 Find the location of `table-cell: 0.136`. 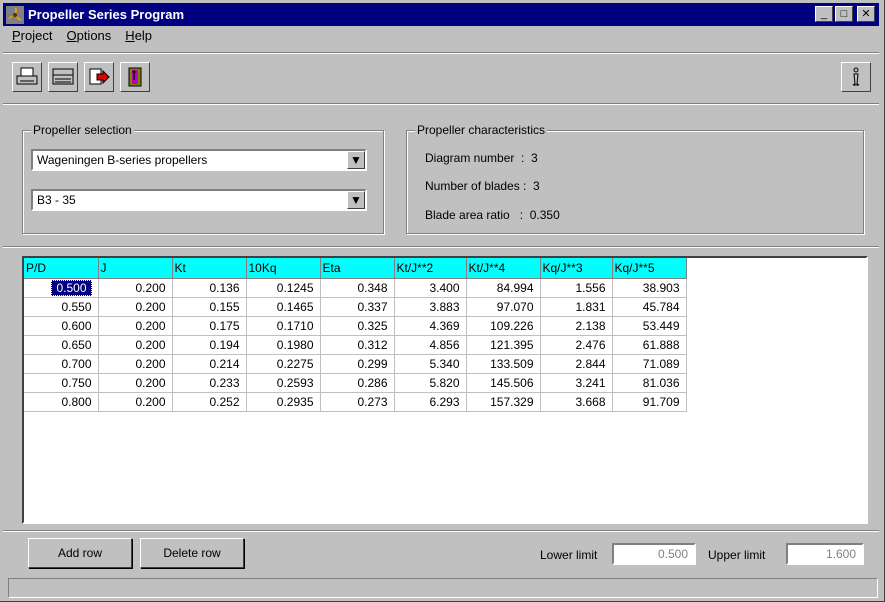

table-cell: 0.136 is located at coordinates (209, 288).